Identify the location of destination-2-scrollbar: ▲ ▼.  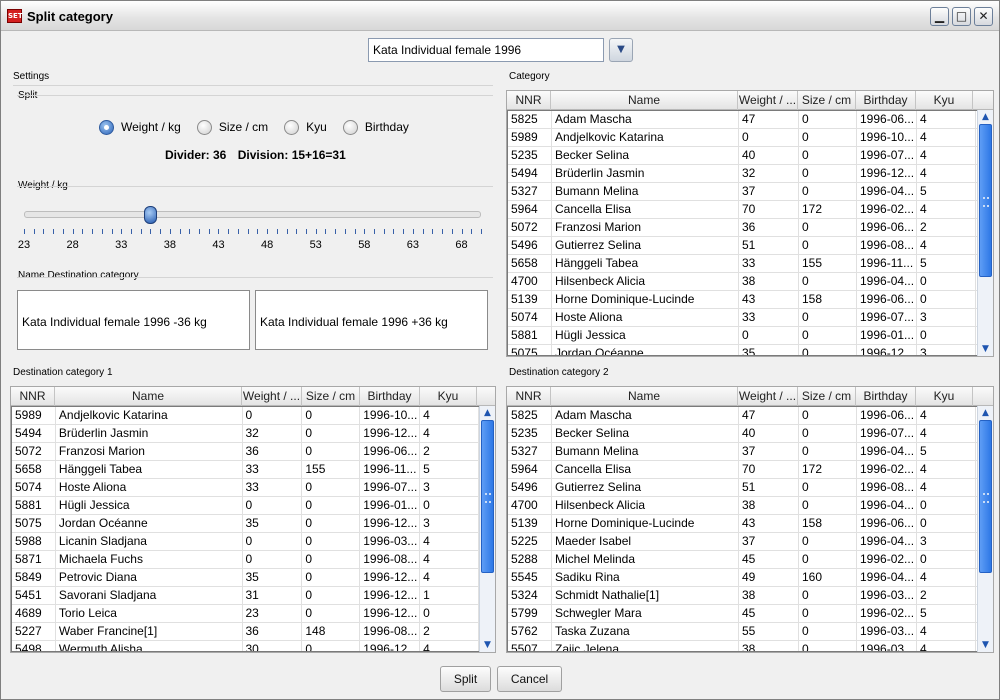
(985, 529).